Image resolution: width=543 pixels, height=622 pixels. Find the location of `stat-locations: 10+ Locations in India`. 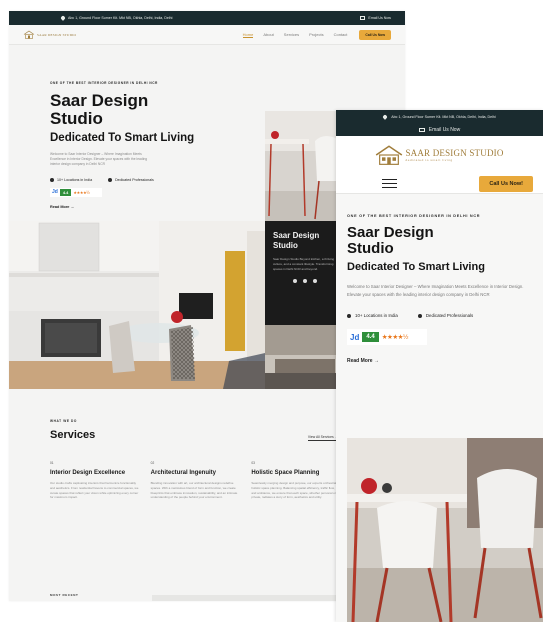

stat-locations: 10+ Locations in India is located at coordinates (75, 179).